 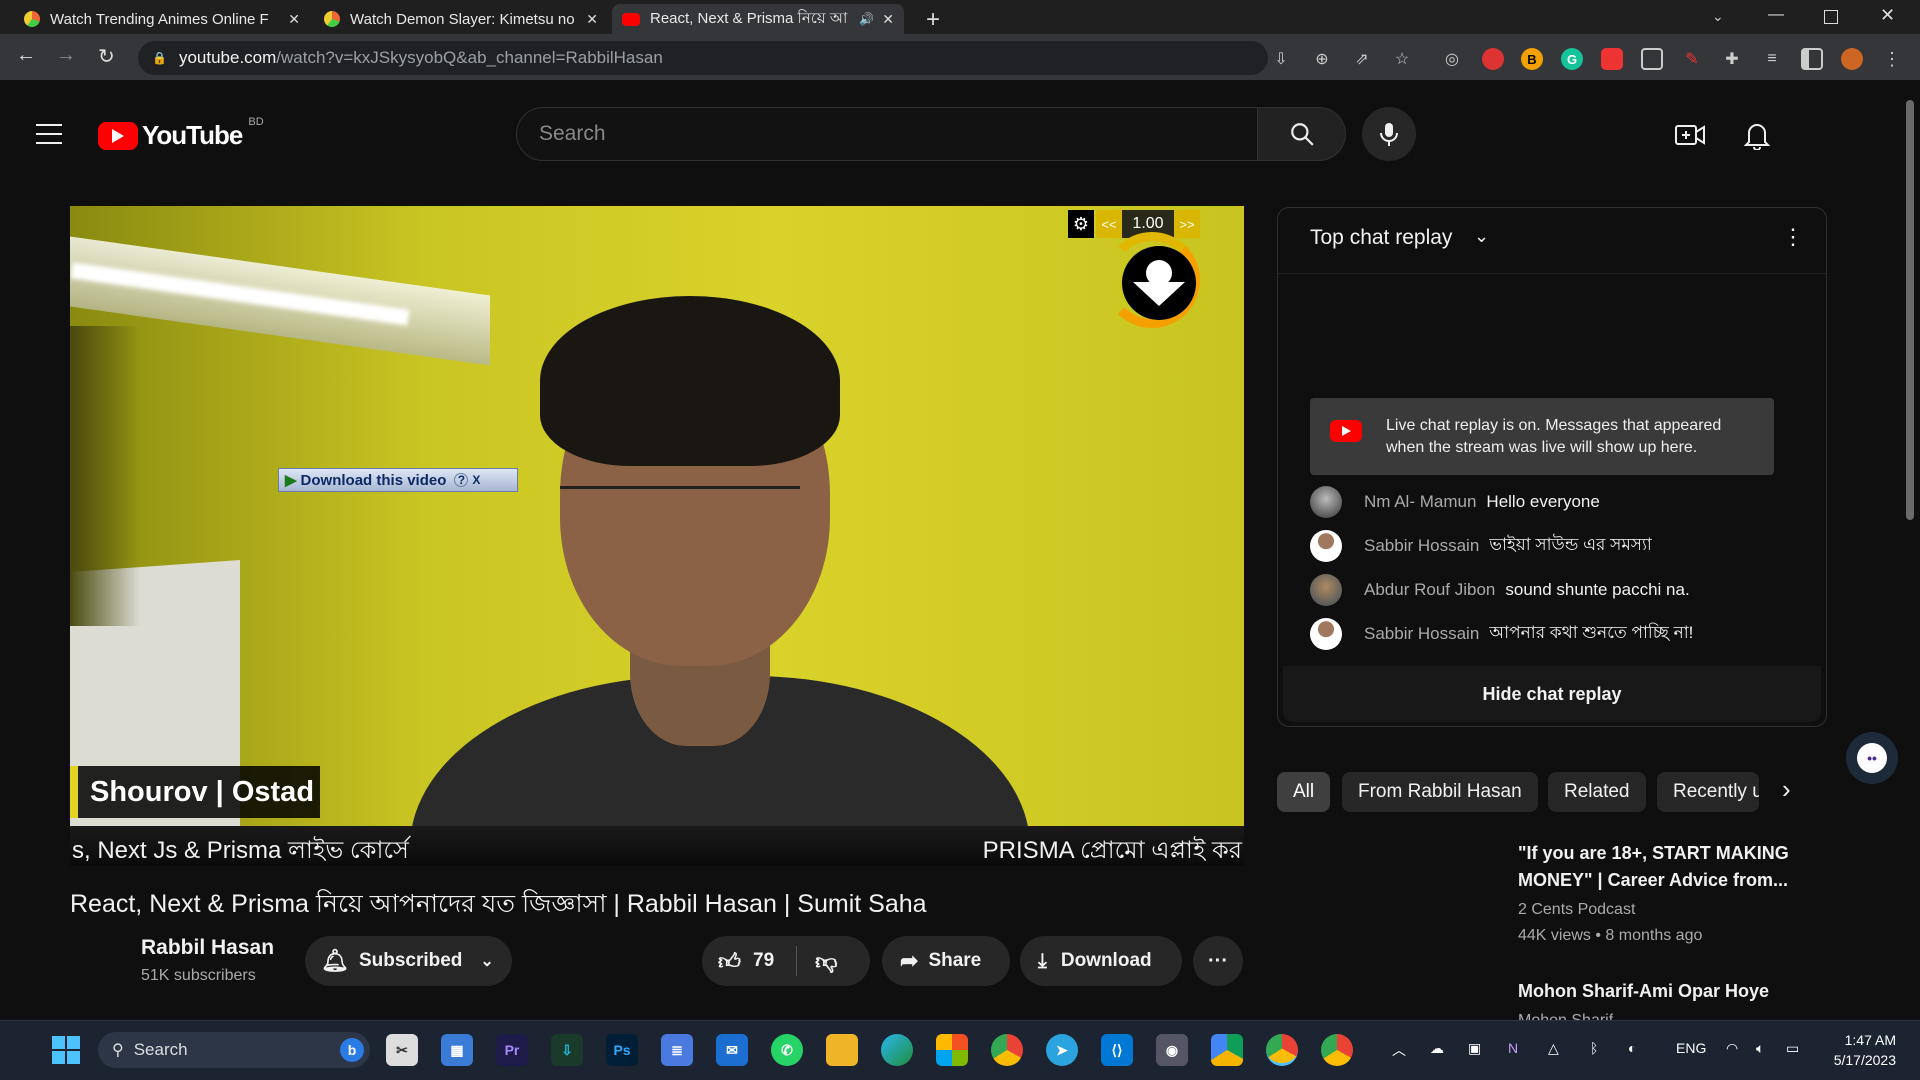 What do you see at coordinates (1474, 1048) in the screenshot?
I see `tray-network-app-icon: ▣` at bounding box center [1474, 1048].